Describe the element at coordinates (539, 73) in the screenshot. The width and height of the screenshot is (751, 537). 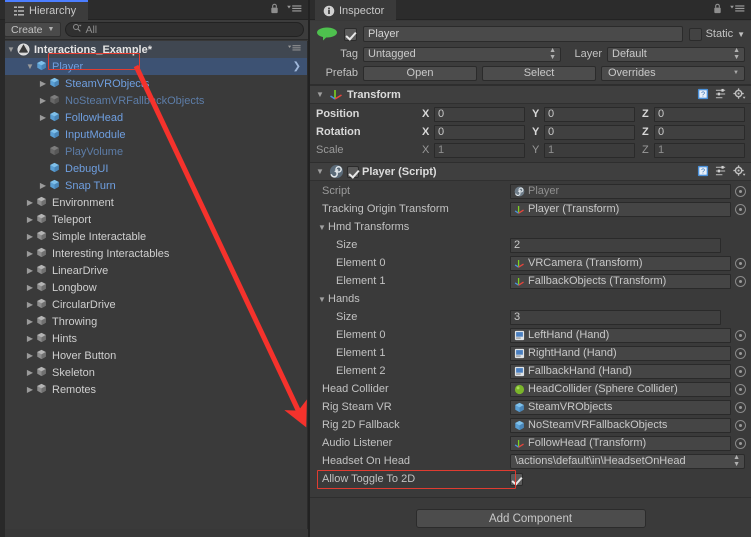
I see `prefab-select-button: Select` at that location.